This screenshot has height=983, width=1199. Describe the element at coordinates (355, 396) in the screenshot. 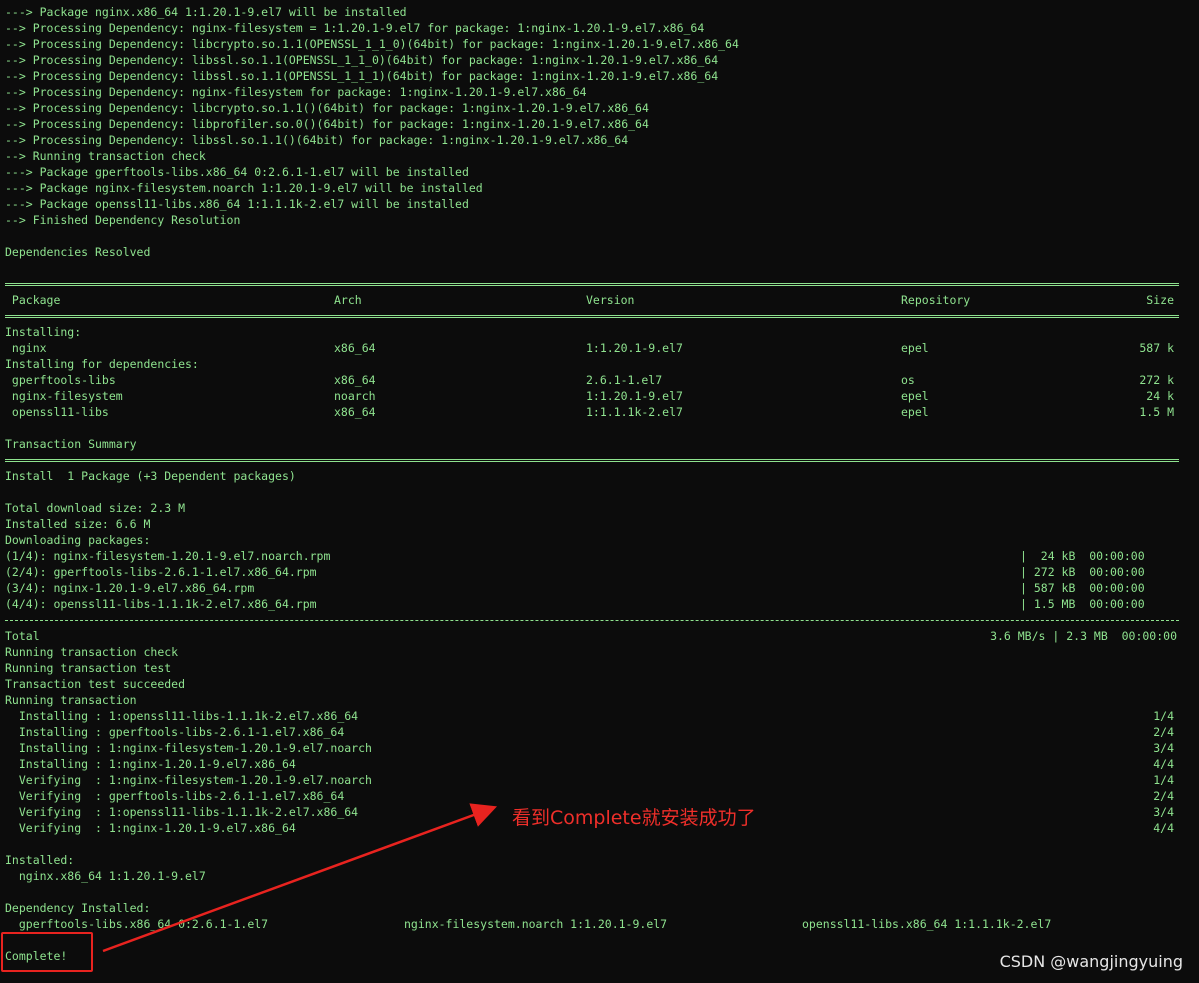

I see `table-cell: noarch` at that location.